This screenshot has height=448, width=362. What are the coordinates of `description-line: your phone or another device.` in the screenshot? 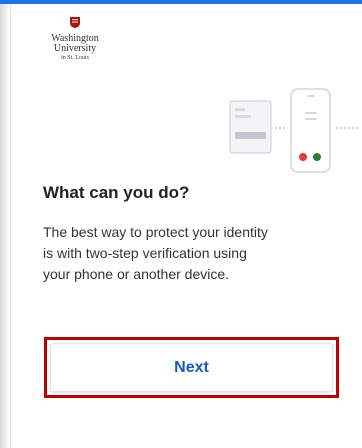 It's located at (136, 274).